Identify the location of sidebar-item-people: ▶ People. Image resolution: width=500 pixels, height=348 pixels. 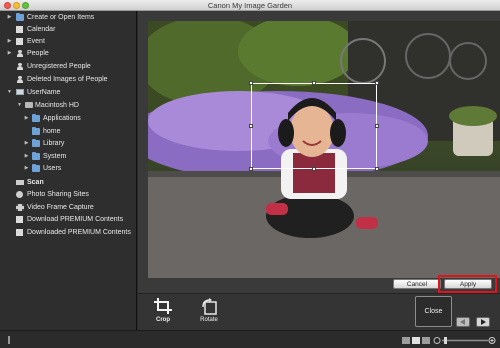
(68, 53).